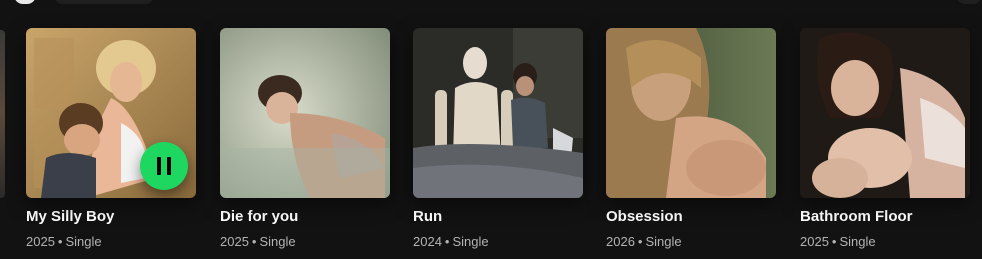 The height and width of the screenshot is (259, 982). I want to click on release-card: My Silly Boy 2025 • Single, so click(112, 138).